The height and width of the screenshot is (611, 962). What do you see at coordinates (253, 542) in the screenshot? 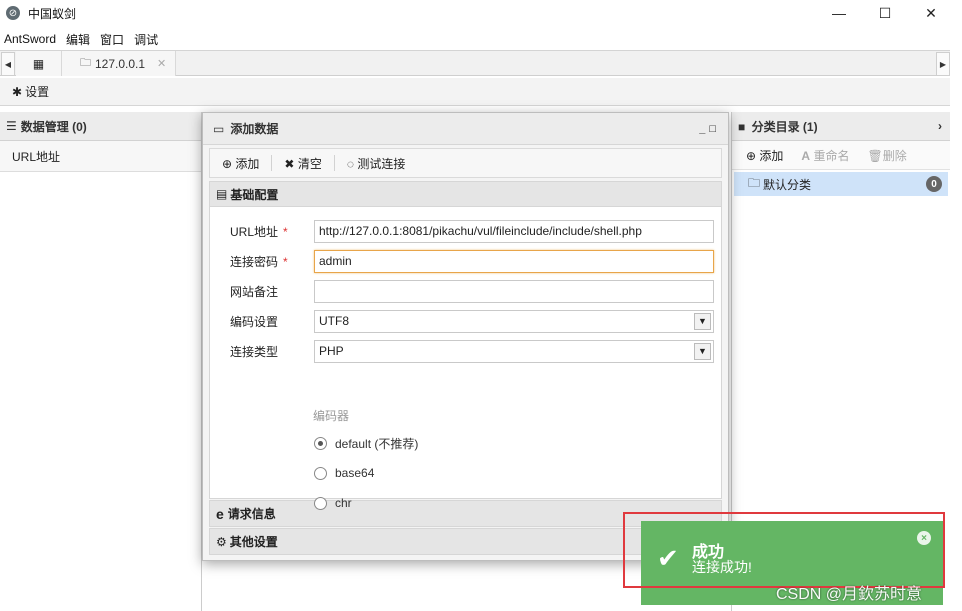
I see `section-other-title: 其他设置` at bounding box center [253, 542].